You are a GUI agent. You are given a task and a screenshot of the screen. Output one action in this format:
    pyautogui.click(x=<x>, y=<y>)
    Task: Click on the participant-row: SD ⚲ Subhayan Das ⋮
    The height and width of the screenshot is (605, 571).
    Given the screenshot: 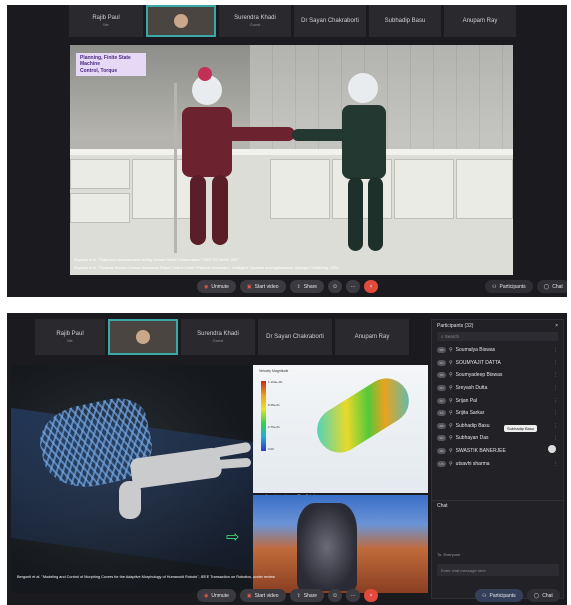 What is the action you would take?
    pyautogui.click(x=497, y=438)
    